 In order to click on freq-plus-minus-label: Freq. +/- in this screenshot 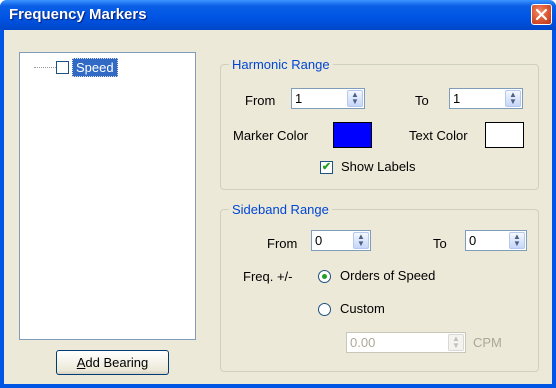, I will do `click(268, 276)`.